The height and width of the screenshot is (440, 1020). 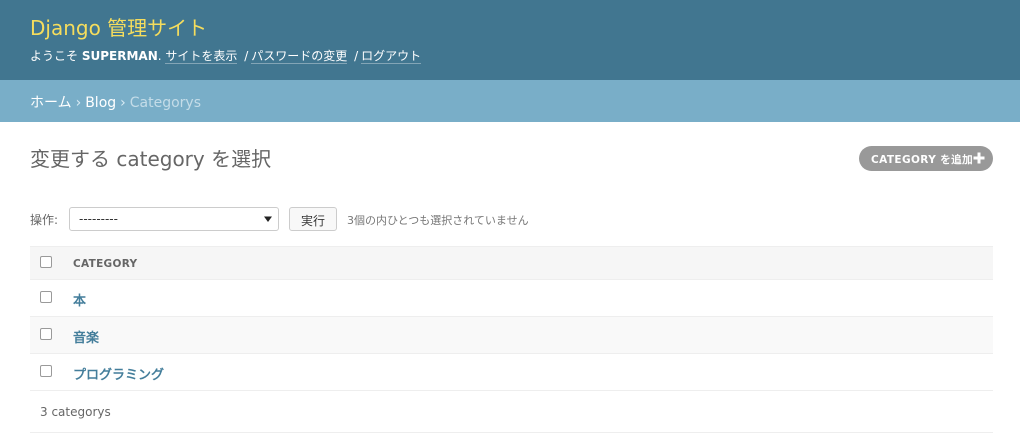 I want to click on breadcrumb-blog: Blog, so click(x=100, y=103).